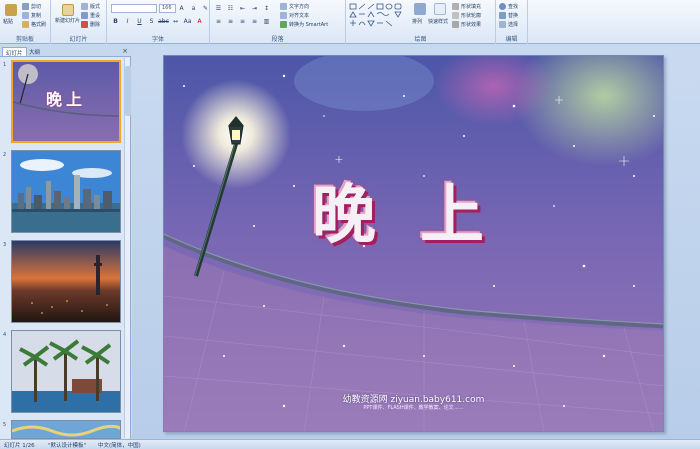 Image resolution: width=700 pixels, height=449 pixels. I want to click on clipboard-group: 粘贴 剪切 复制 格式刷 剪贴板, so click(25, 22).